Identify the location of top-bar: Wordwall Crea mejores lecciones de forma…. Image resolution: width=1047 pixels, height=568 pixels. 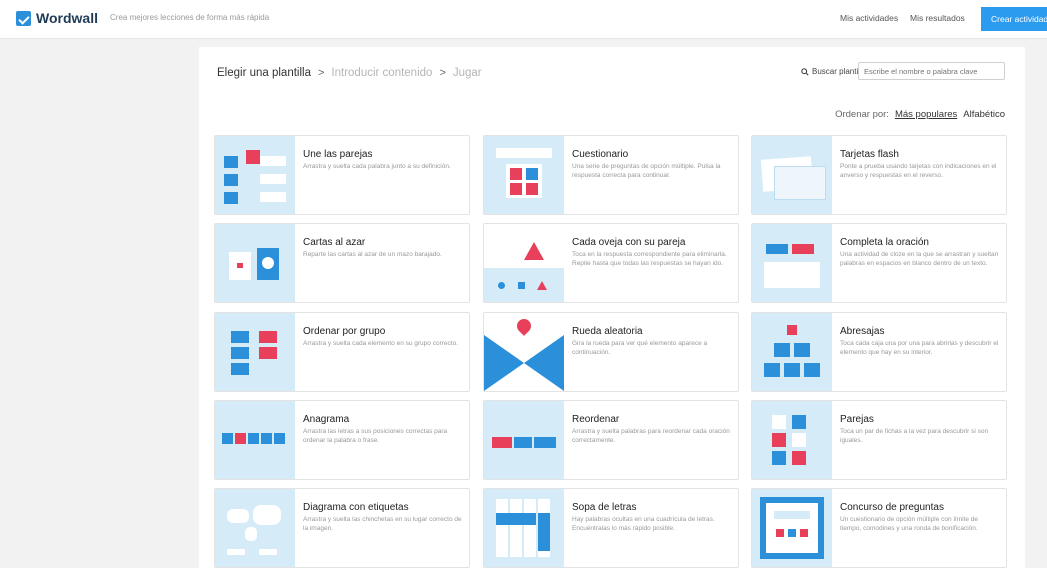
(523, 19).